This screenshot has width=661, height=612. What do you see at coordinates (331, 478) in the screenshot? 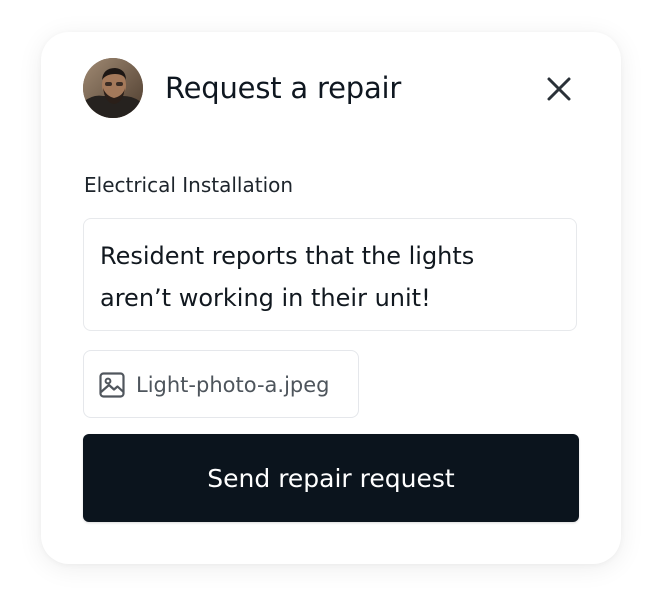
I see `send-repair-request-button: Send repair request` at bounding box center [331, 478].